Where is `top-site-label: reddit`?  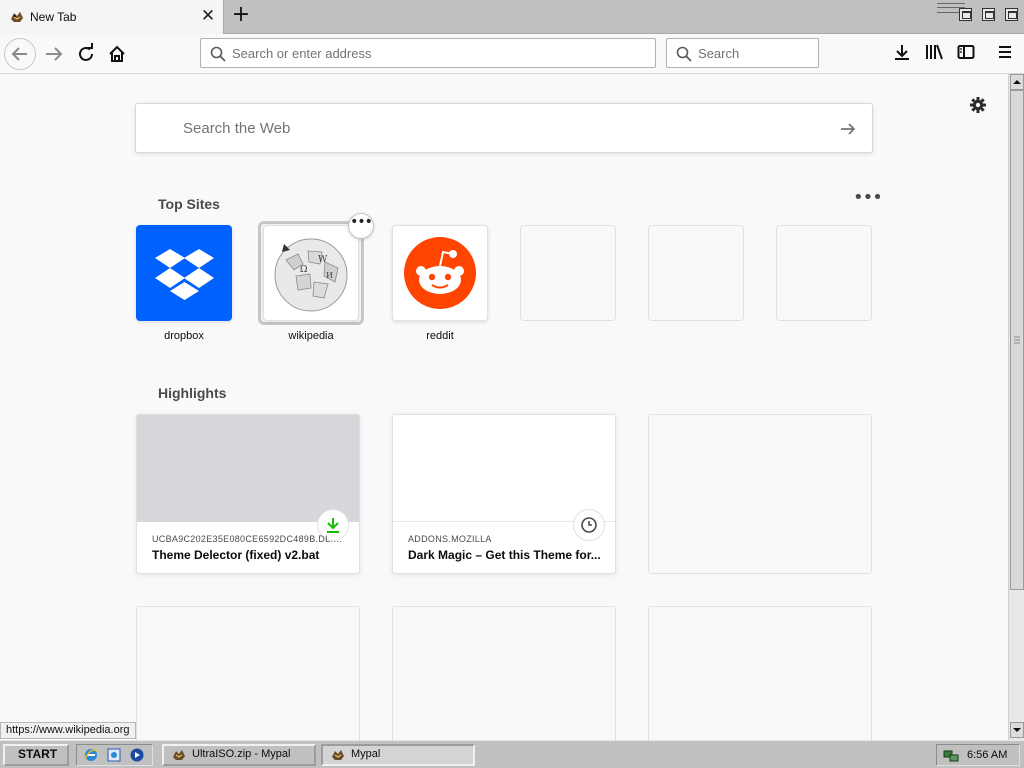 top-site-label: reddit is located at coordinates (440, 336).